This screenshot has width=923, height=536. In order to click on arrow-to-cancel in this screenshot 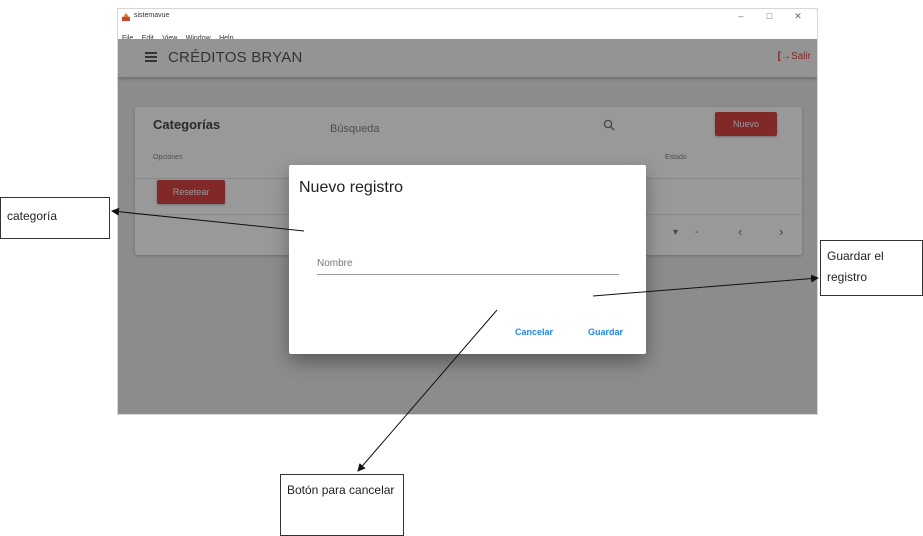, I will do `click(427, 390)`.